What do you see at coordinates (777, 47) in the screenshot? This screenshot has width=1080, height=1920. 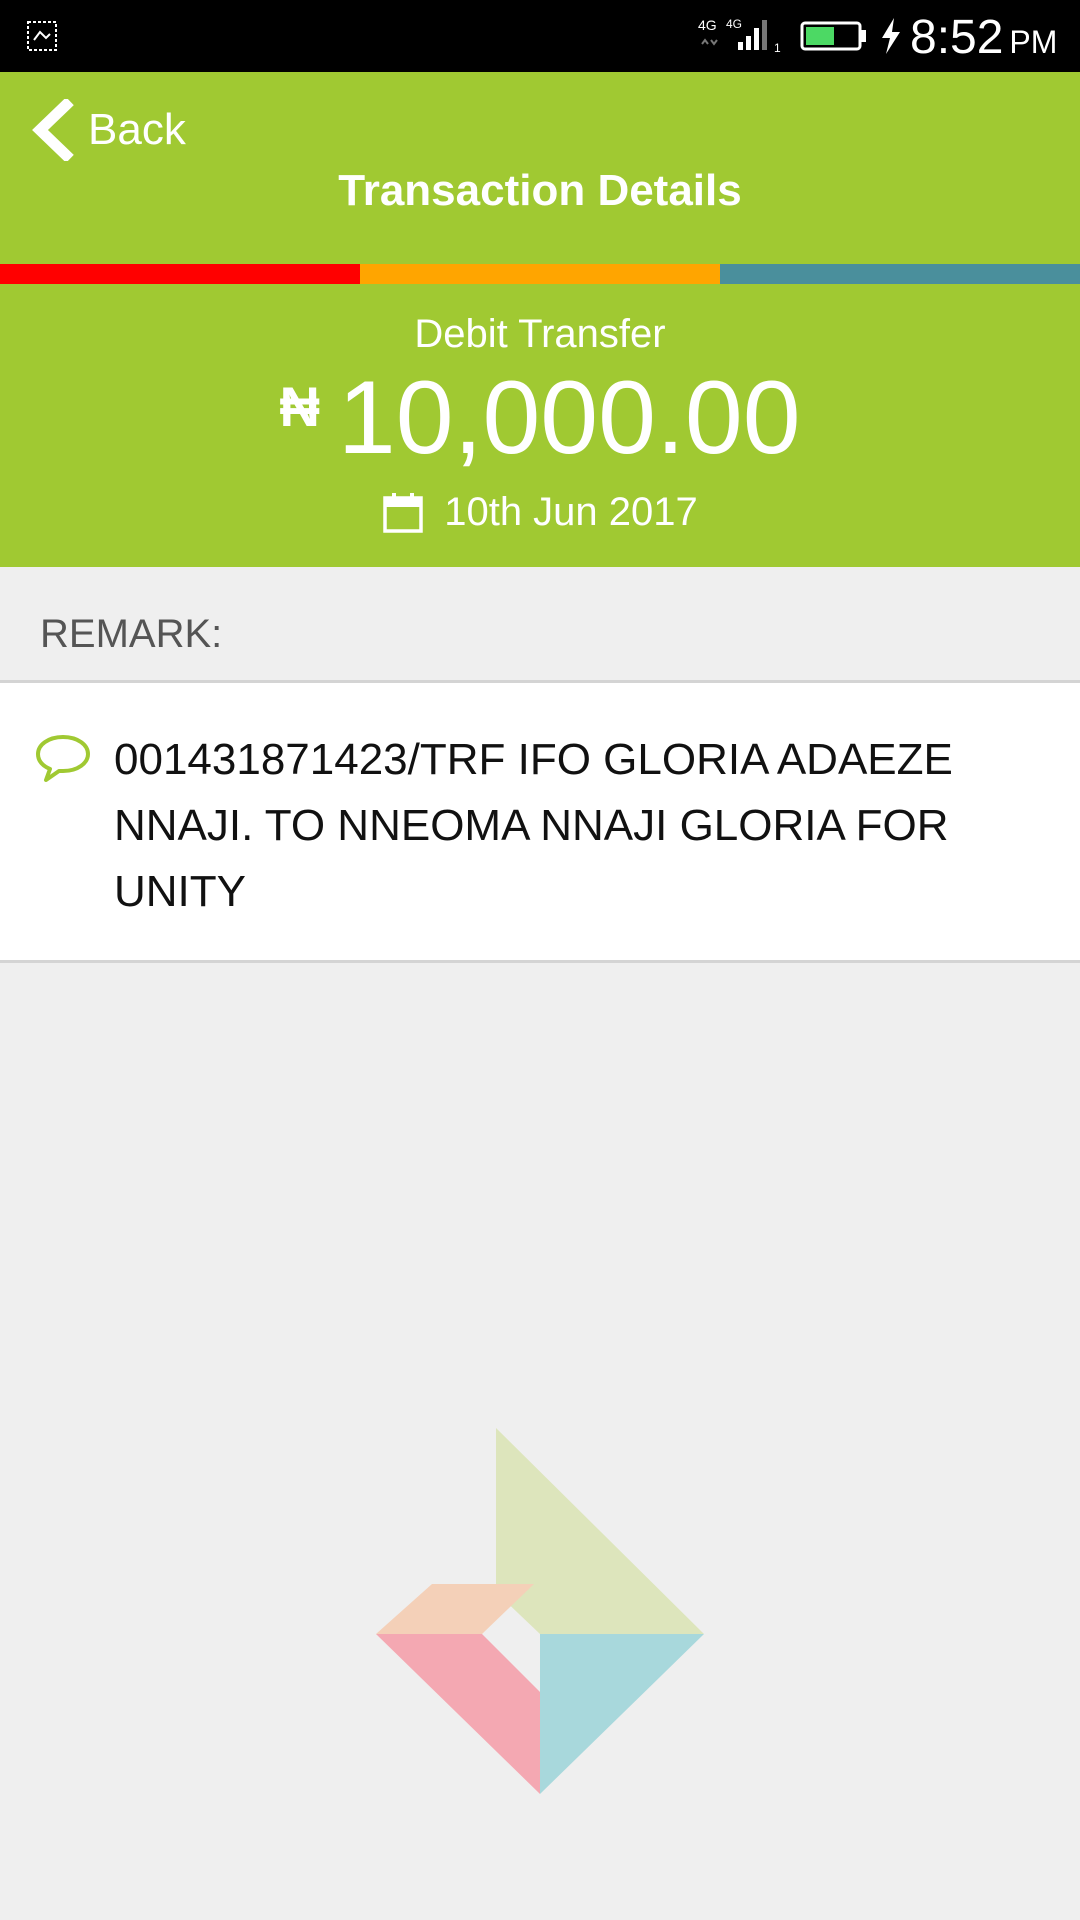 I see `svg-text: 1` at bounding box center [777, 47].